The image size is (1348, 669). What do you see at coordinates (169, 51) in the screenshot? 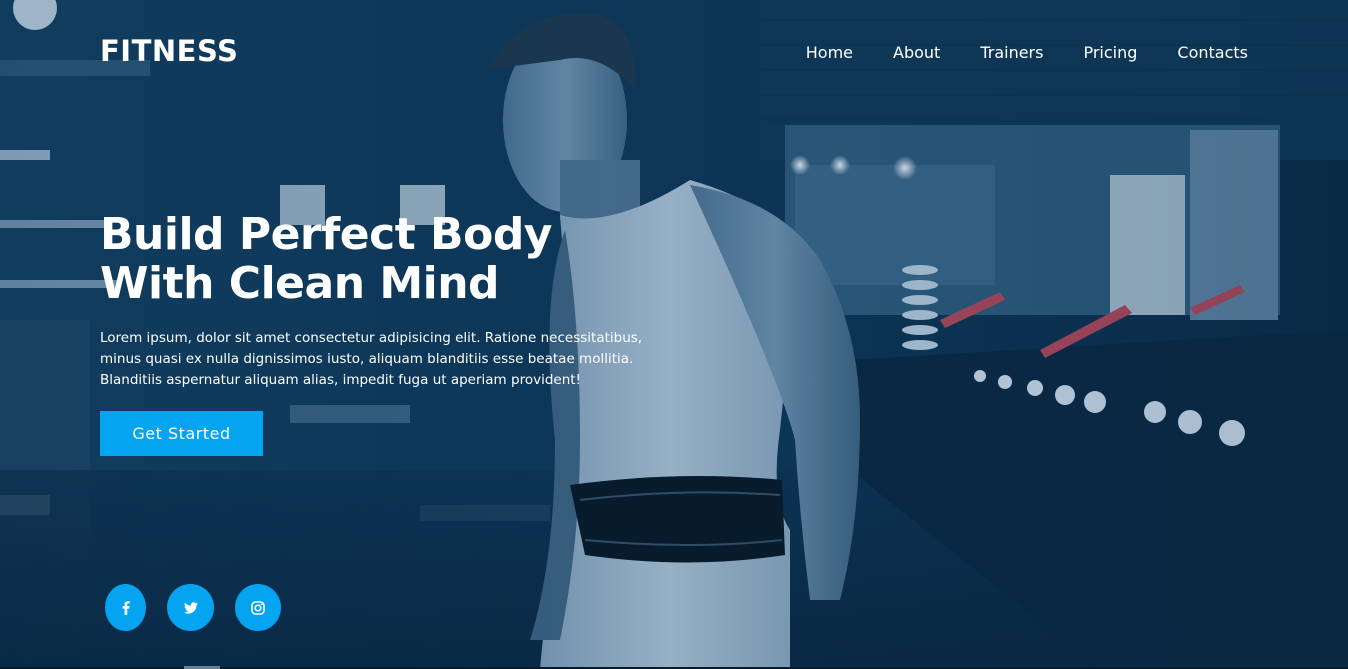
I see `site-logo: FITNESS` at bounding box center [169, 51].